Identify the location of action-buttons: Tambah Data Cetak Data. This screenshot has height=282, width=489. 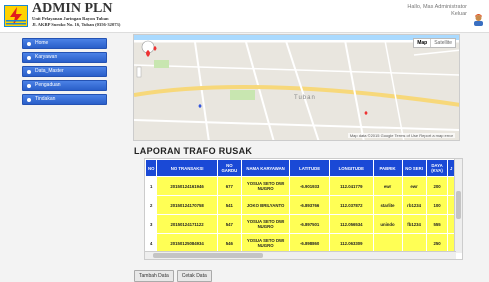
(173, 276).